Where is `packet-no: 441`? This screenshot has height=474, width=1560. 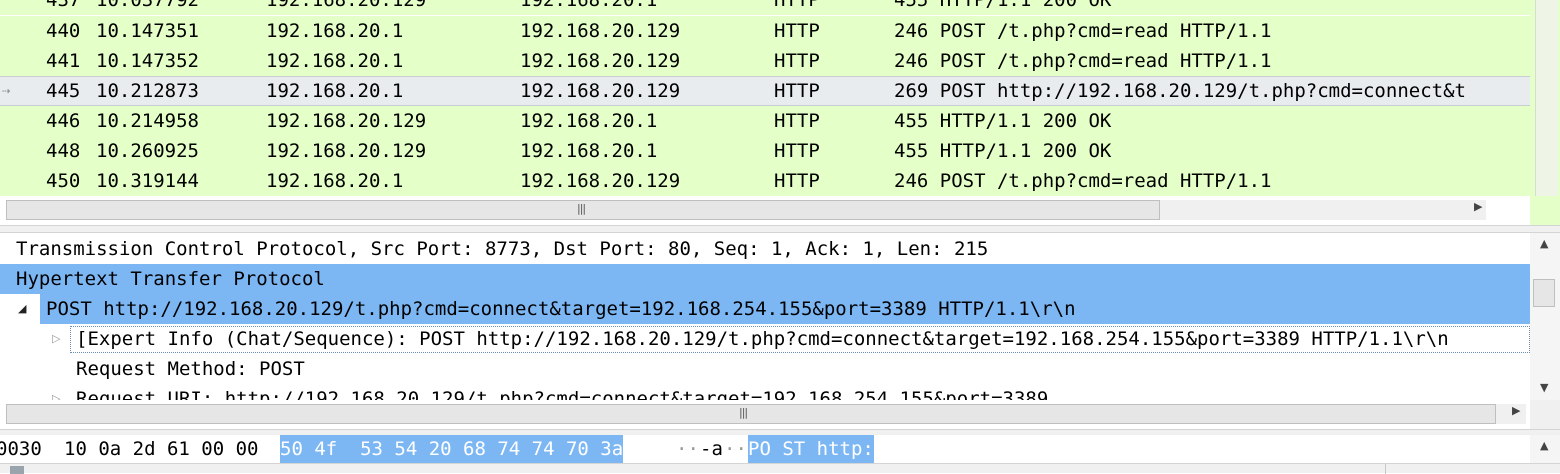 packet-no: 441 is located at coordinates (63, 61).